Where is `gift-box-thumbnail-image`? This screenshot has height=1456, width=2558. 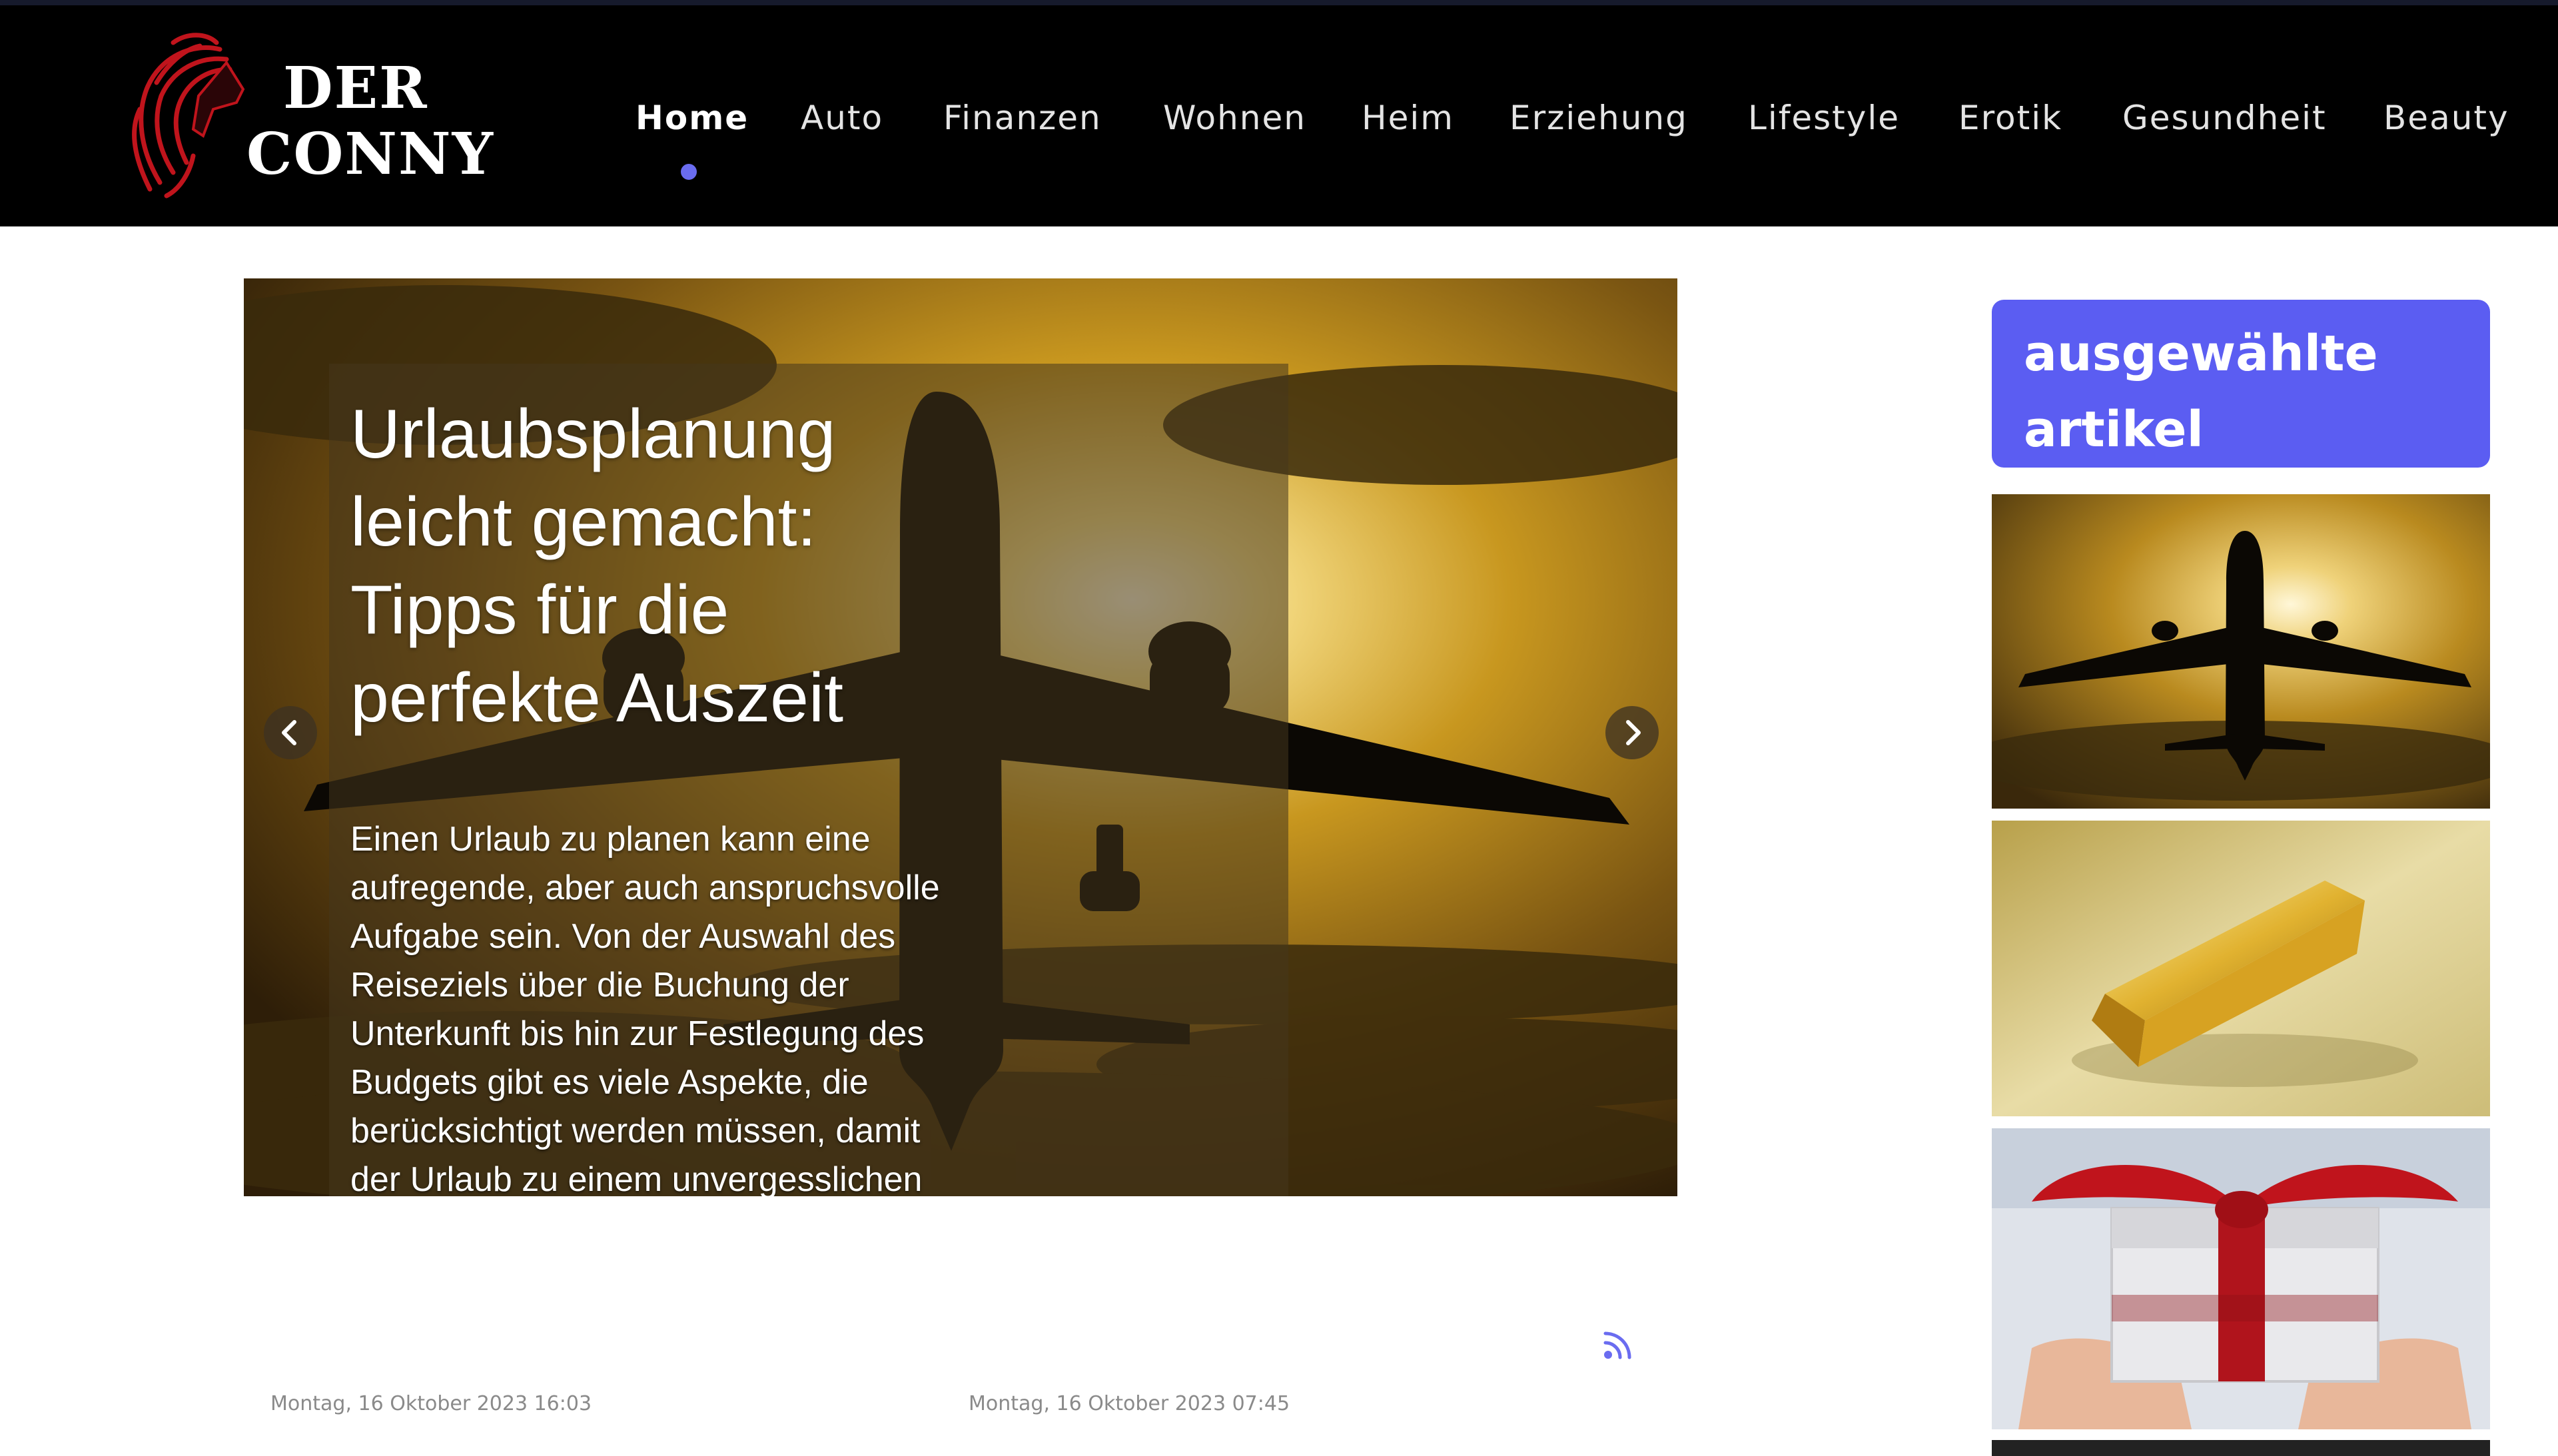
gift-box-thumbnail-image is located at coordinates (2241, 1278).